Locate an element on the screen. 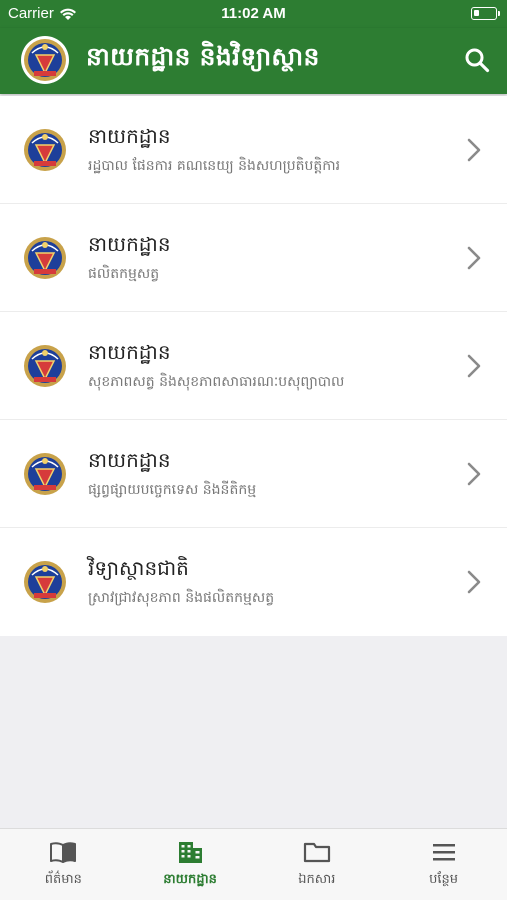  tab-label: ឯកសារ is located at coordinates (317, 879).